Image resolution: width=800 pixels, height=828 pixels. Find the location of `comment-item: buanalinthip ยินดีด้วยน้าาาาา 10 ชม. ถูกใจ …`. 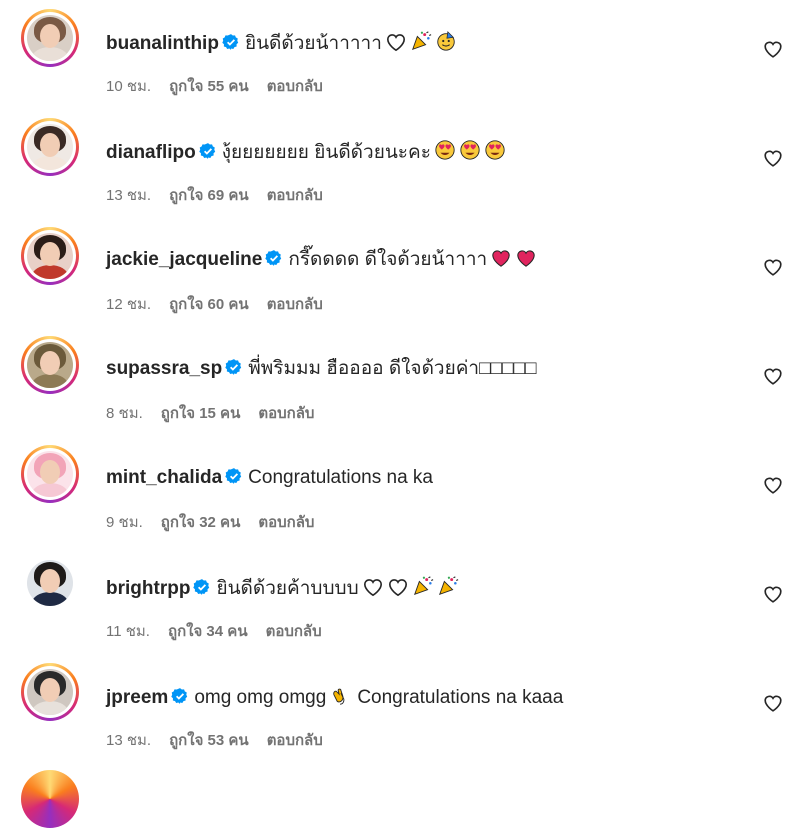

comment-item: buanalinthip ยินดีด้วยน้าาาาา 10 ชม. ถูกใจ … is located at coordinates (400, 54).